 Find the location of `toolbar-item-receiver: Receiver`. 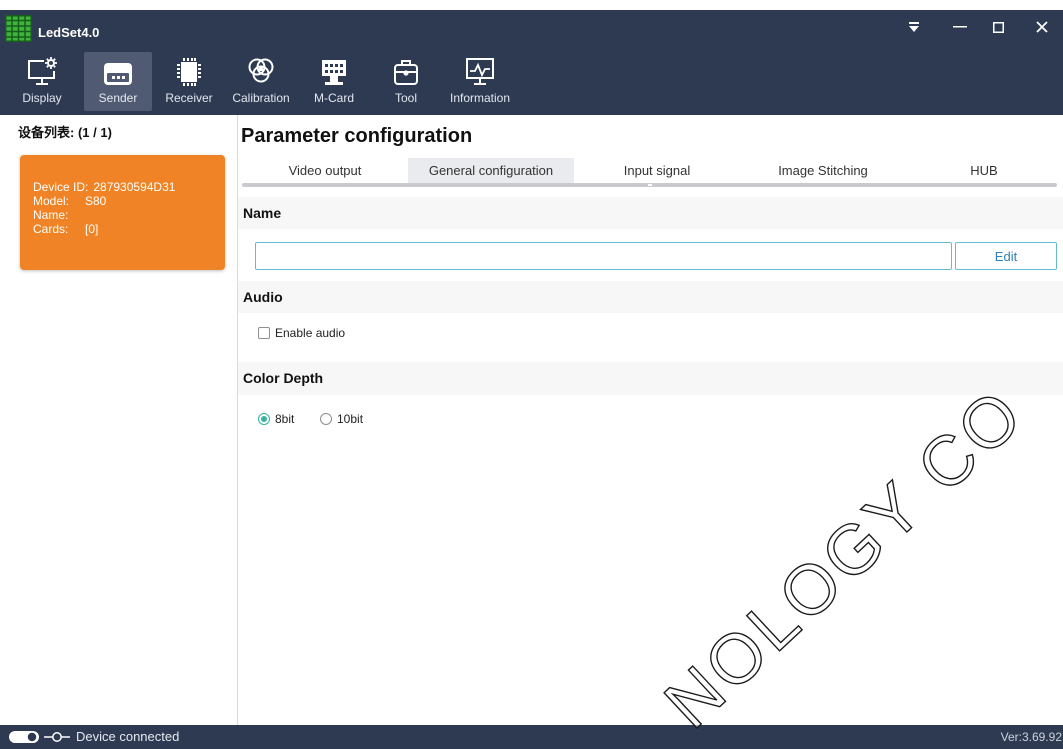

toolbar-item-receiver: Receiver is located at coordinates (189, 81).